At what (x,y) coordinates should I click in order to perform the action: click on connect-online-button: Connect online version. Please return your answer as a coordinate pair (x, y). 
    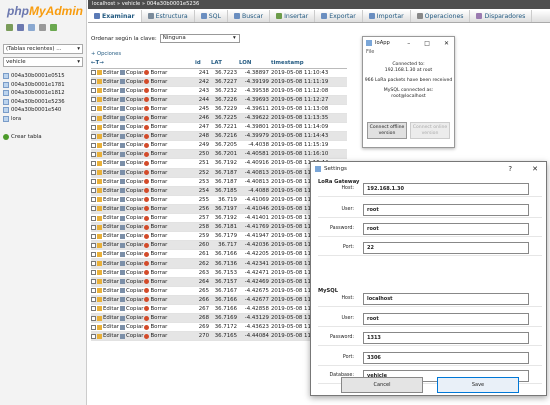
    Looking at the image, I should click on (430, 130).